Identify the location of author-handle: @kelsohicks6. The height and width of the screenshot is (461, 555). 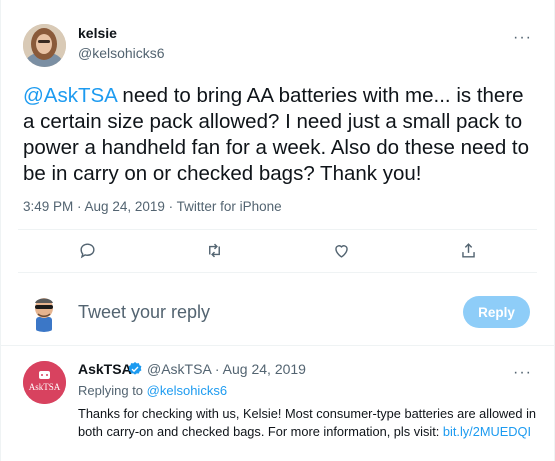
(121, 53).